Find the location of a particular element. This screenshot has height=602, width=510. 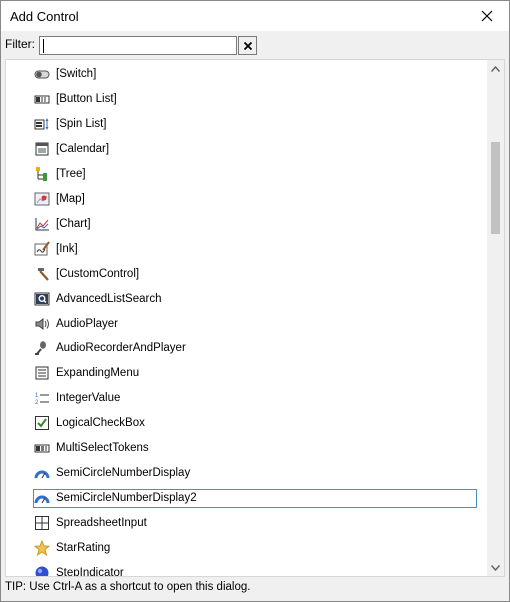

list-item-label: StepIndicator is located at coordinates (90, 572).